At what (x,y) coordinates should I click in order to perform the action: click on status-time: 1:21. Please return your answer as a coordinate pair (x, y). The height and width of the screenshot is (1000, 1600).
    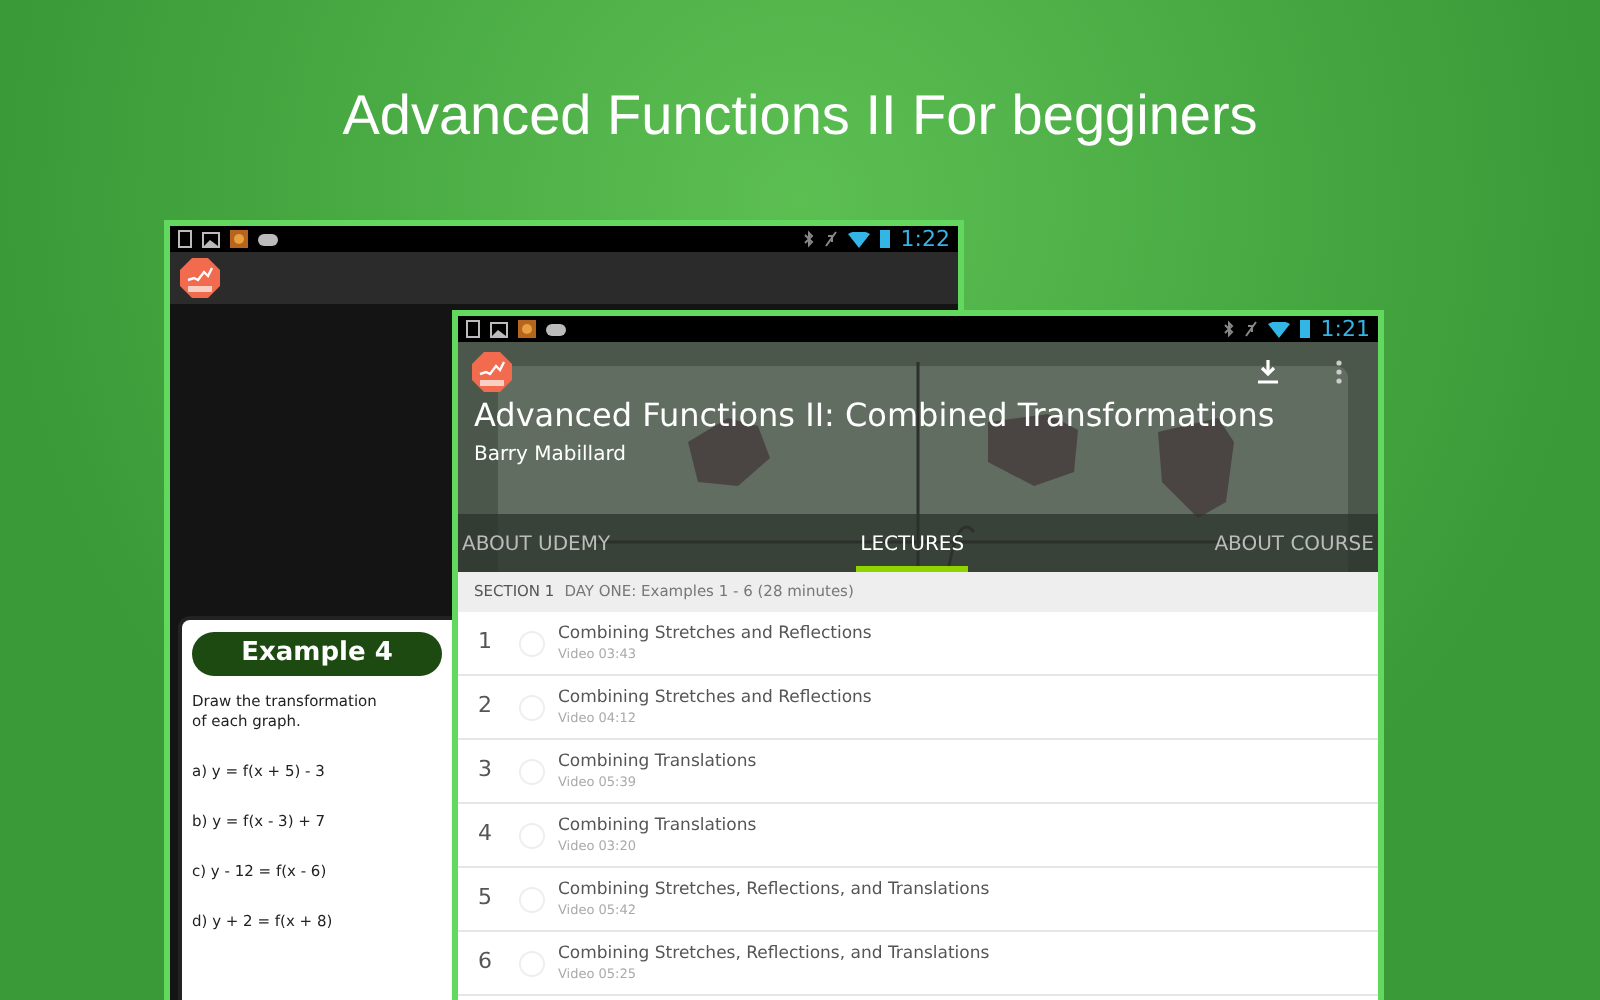
    Looking at the image, I should click on (1345, 329).